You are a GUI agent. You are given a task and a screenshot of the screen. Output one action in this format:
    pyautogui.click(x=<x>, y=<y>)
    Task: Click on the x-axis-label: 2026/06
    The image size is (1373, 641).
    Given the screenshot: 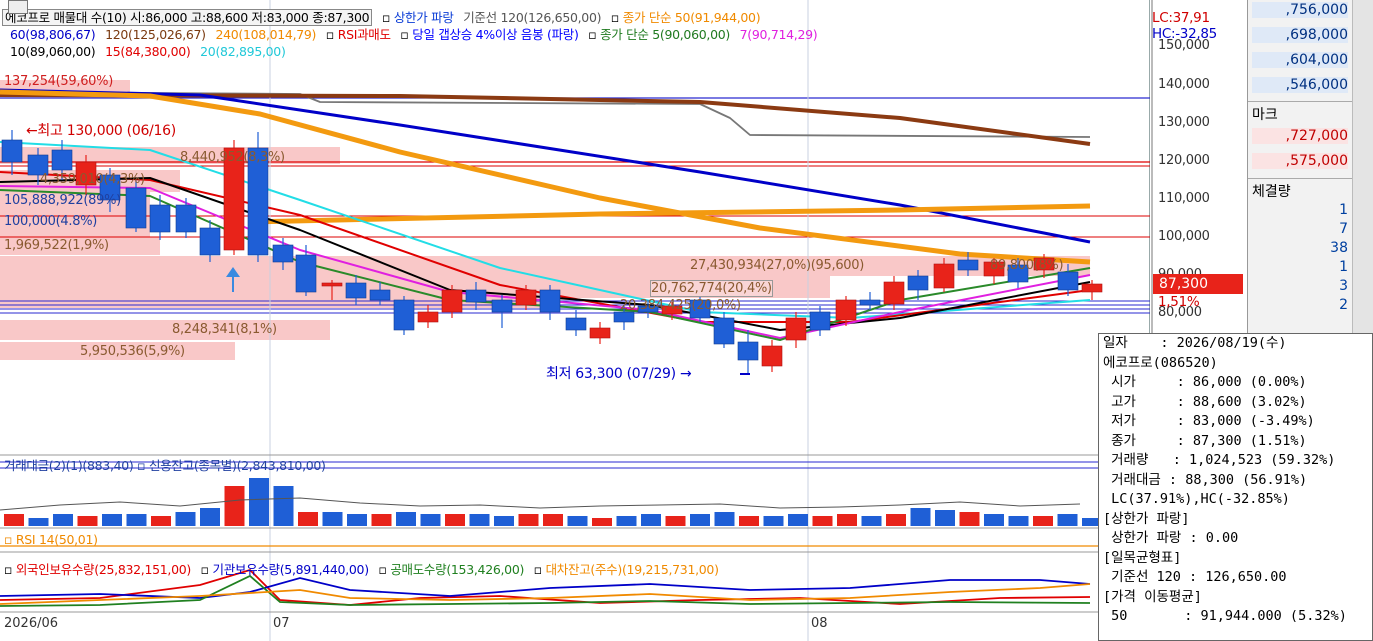 What is the action you would take?
    pyautogui.click(x=31, y=623)
    